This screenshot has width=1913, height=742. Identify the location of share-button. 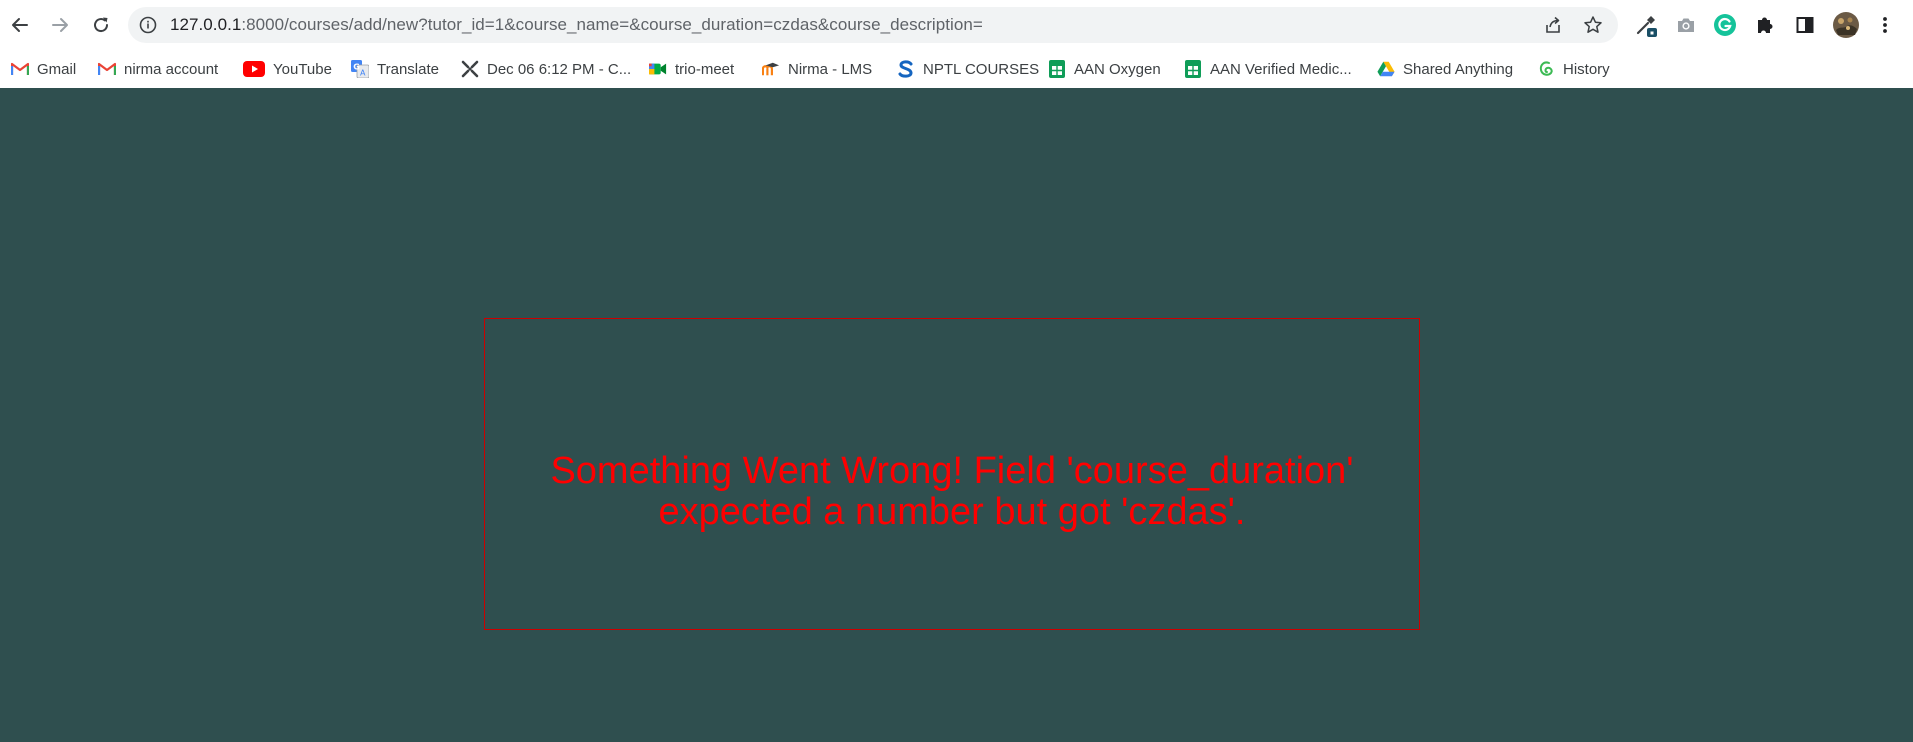
(1553, 25).